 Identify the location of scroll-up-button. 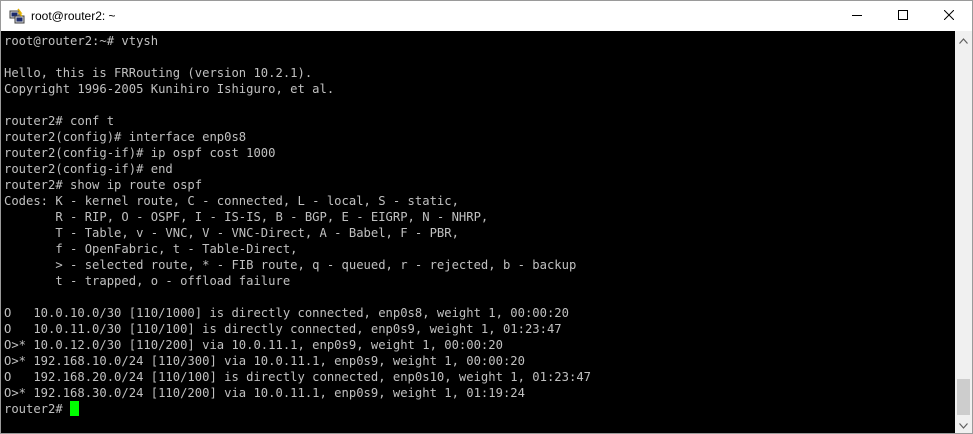
(963, 39).